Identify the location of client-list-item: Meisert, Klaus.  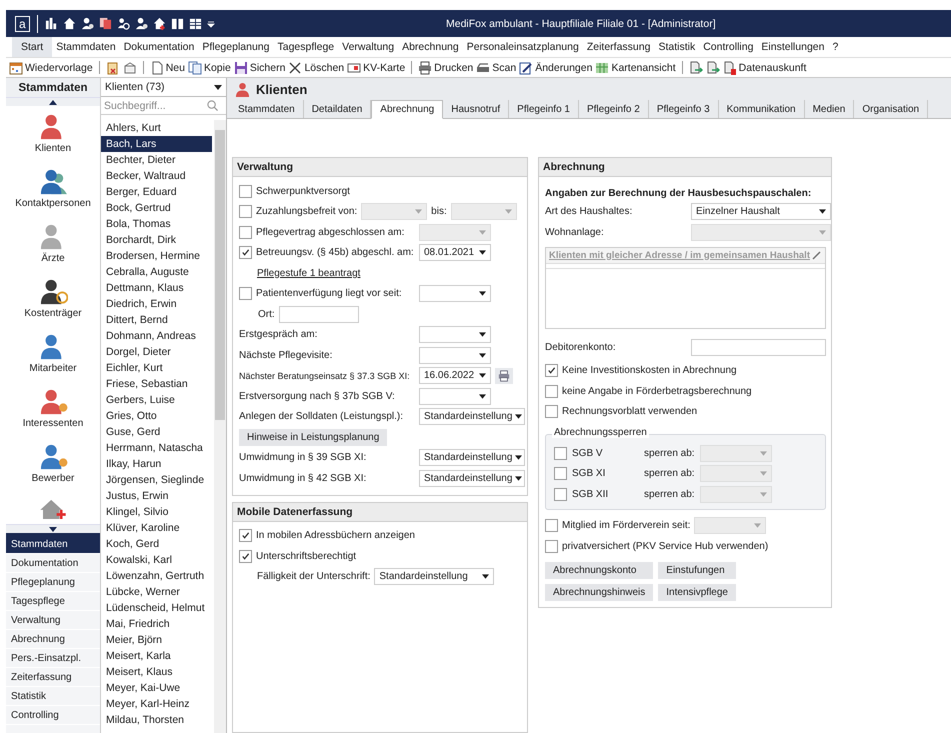
(156, 672).